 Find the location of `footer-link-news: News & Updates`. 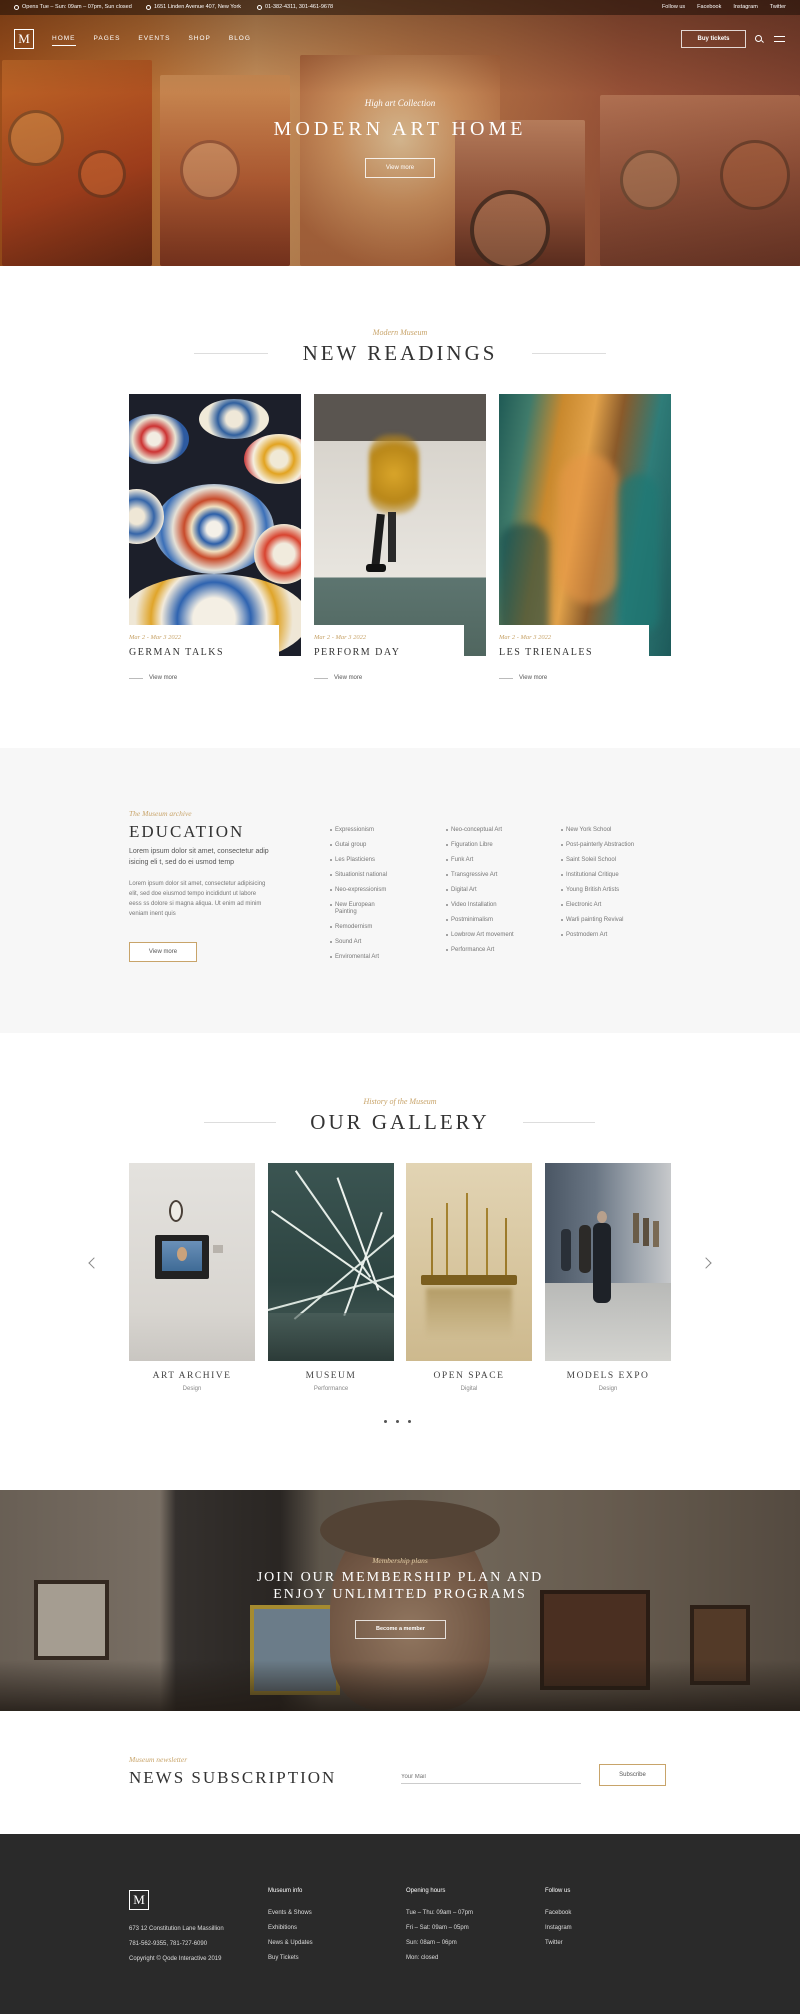

footer-link-news: News & Updates is located at coordinates (290, 1943).